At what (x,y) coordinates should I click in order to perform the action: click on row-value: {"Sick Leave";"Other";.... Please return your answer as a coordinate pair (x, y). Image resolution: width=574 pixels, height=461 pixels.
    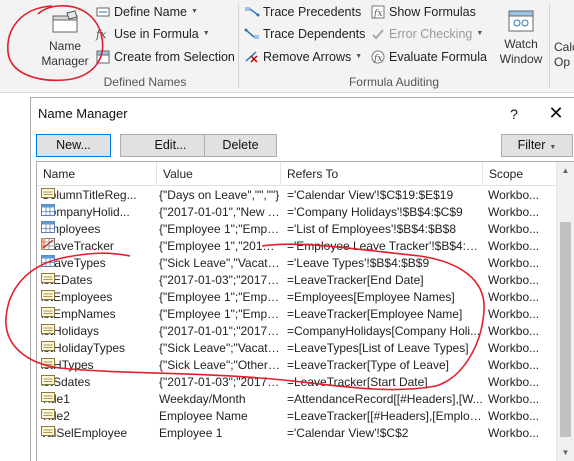
    Looking at the image, I should click on (220, 365).